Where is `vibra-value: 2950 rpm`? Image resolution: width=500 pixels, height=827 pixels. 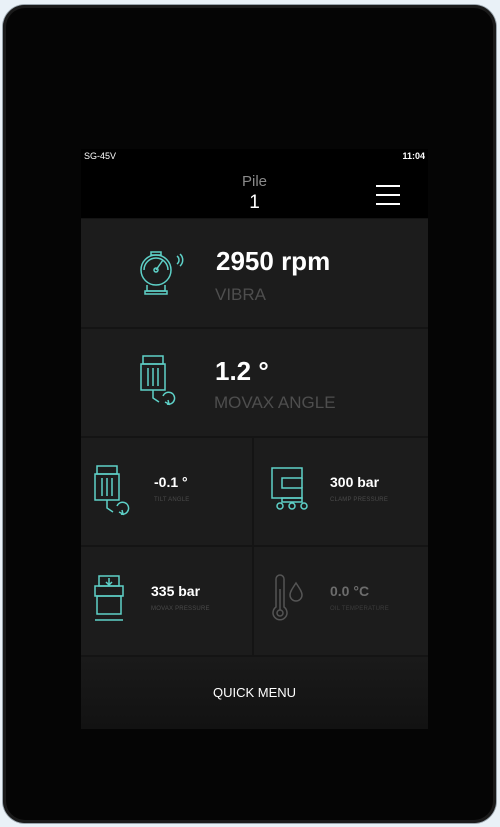 vibra-value: 2950 rpm is located at coordinates (273, 261).